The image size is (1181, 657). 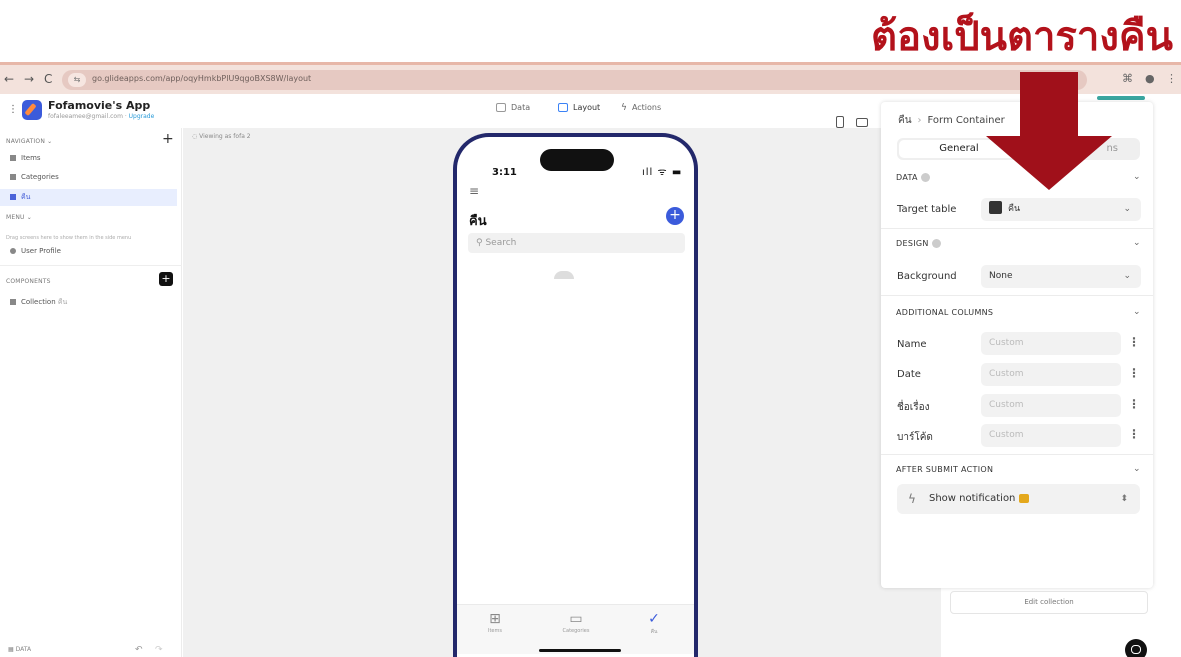 I want to click on tab-data-label: Data, so click(x=521, y=107).